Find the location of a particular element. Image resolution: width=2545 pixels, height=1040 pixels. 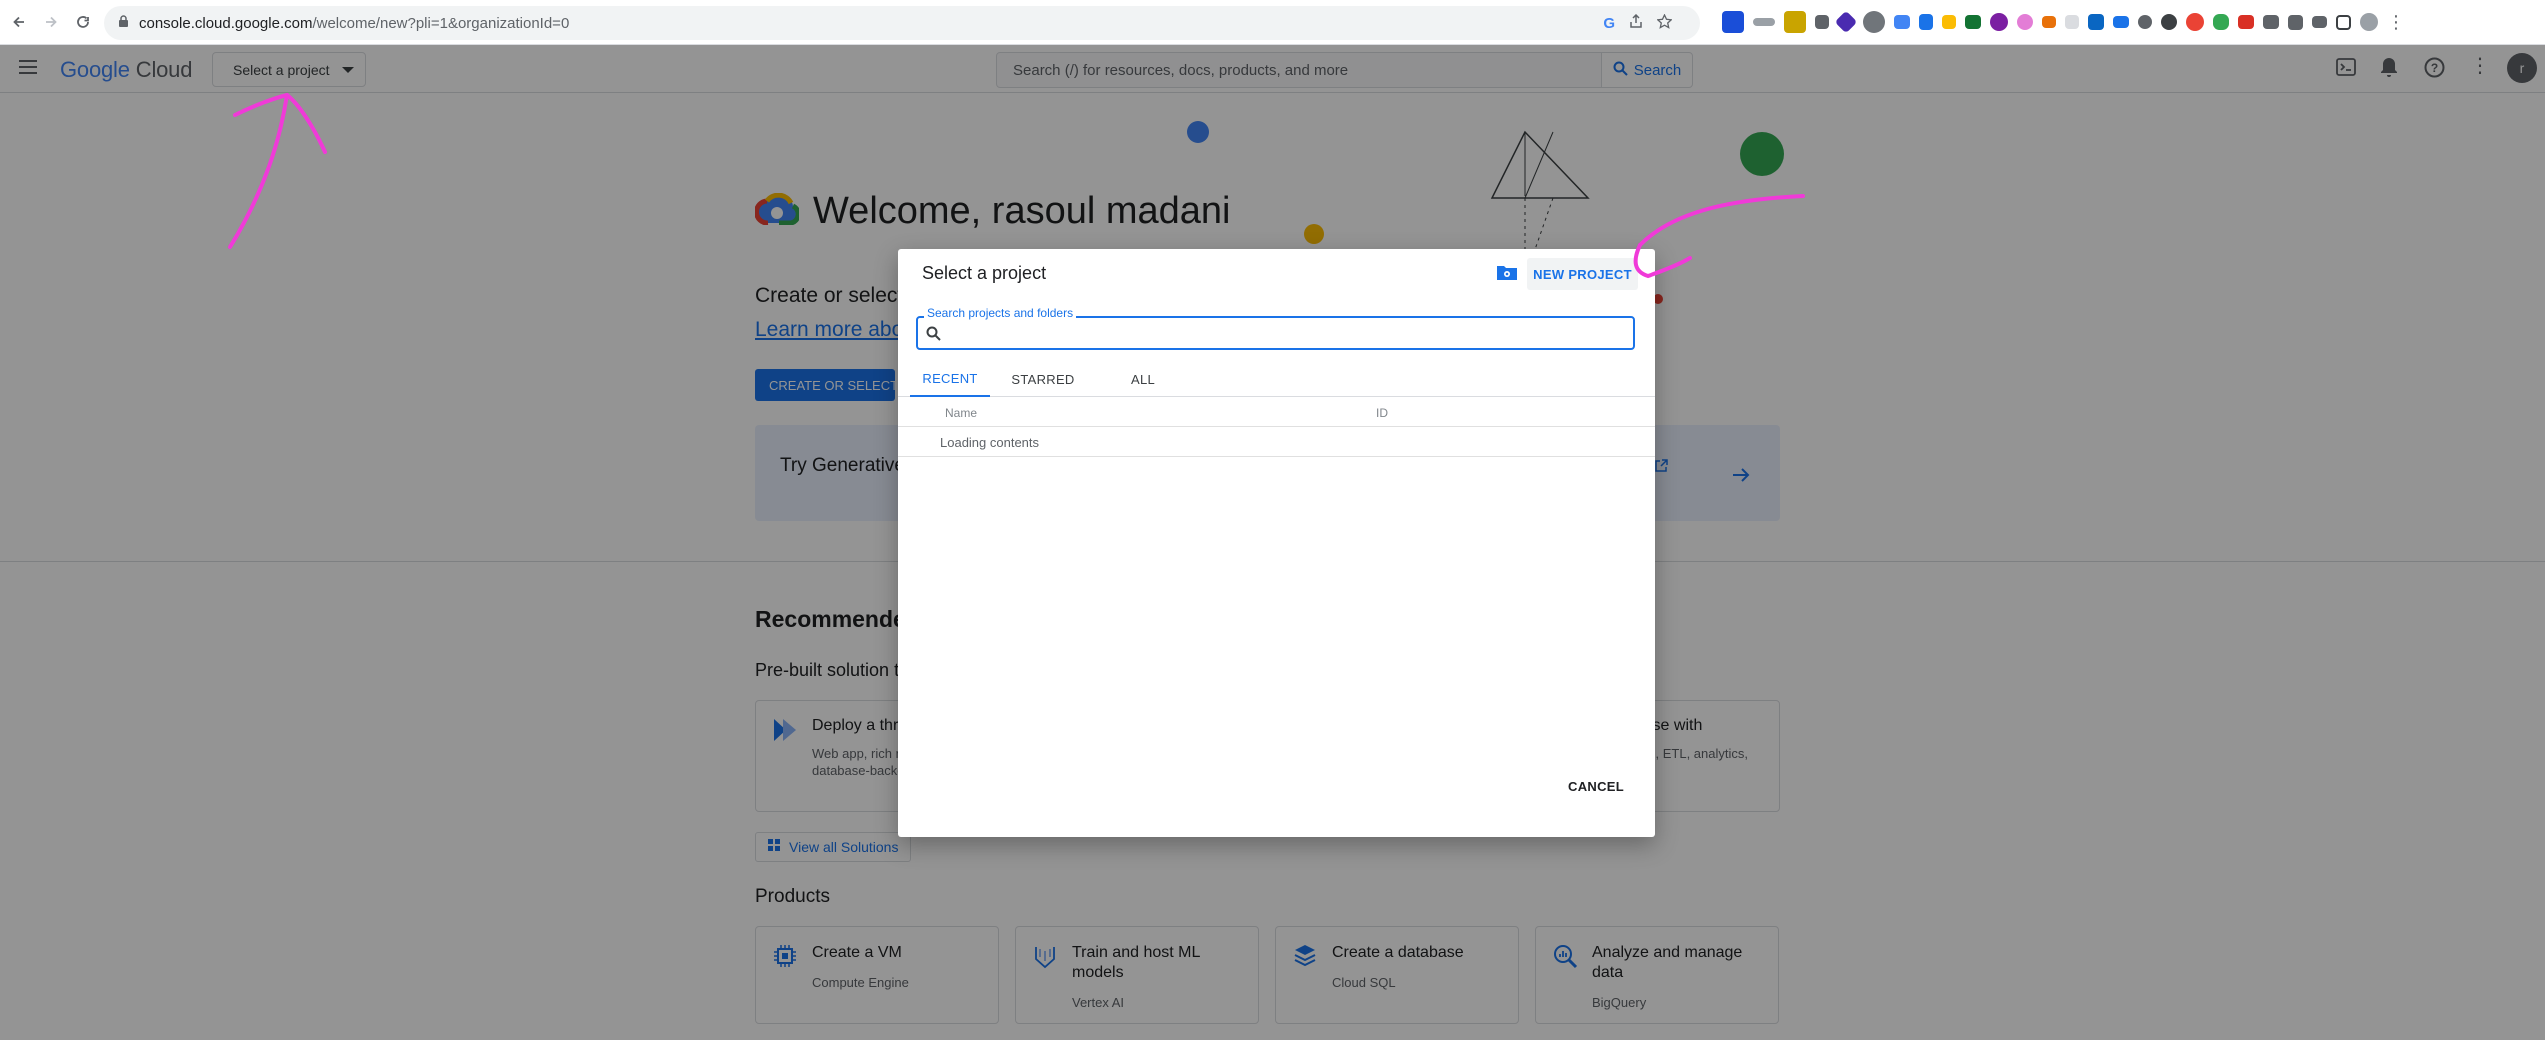

menu-lines-icon is located at coordinates (2319, 22).